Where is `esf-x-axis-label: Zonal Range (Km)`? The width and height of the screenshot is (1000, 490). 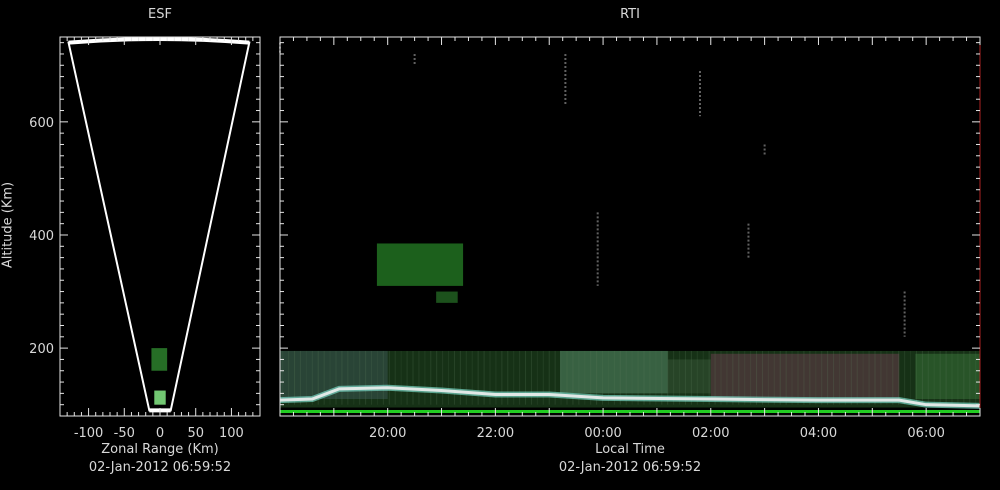
esf-x-axis-label: Zonal Range (Km) is located at coordinates (160, 449).